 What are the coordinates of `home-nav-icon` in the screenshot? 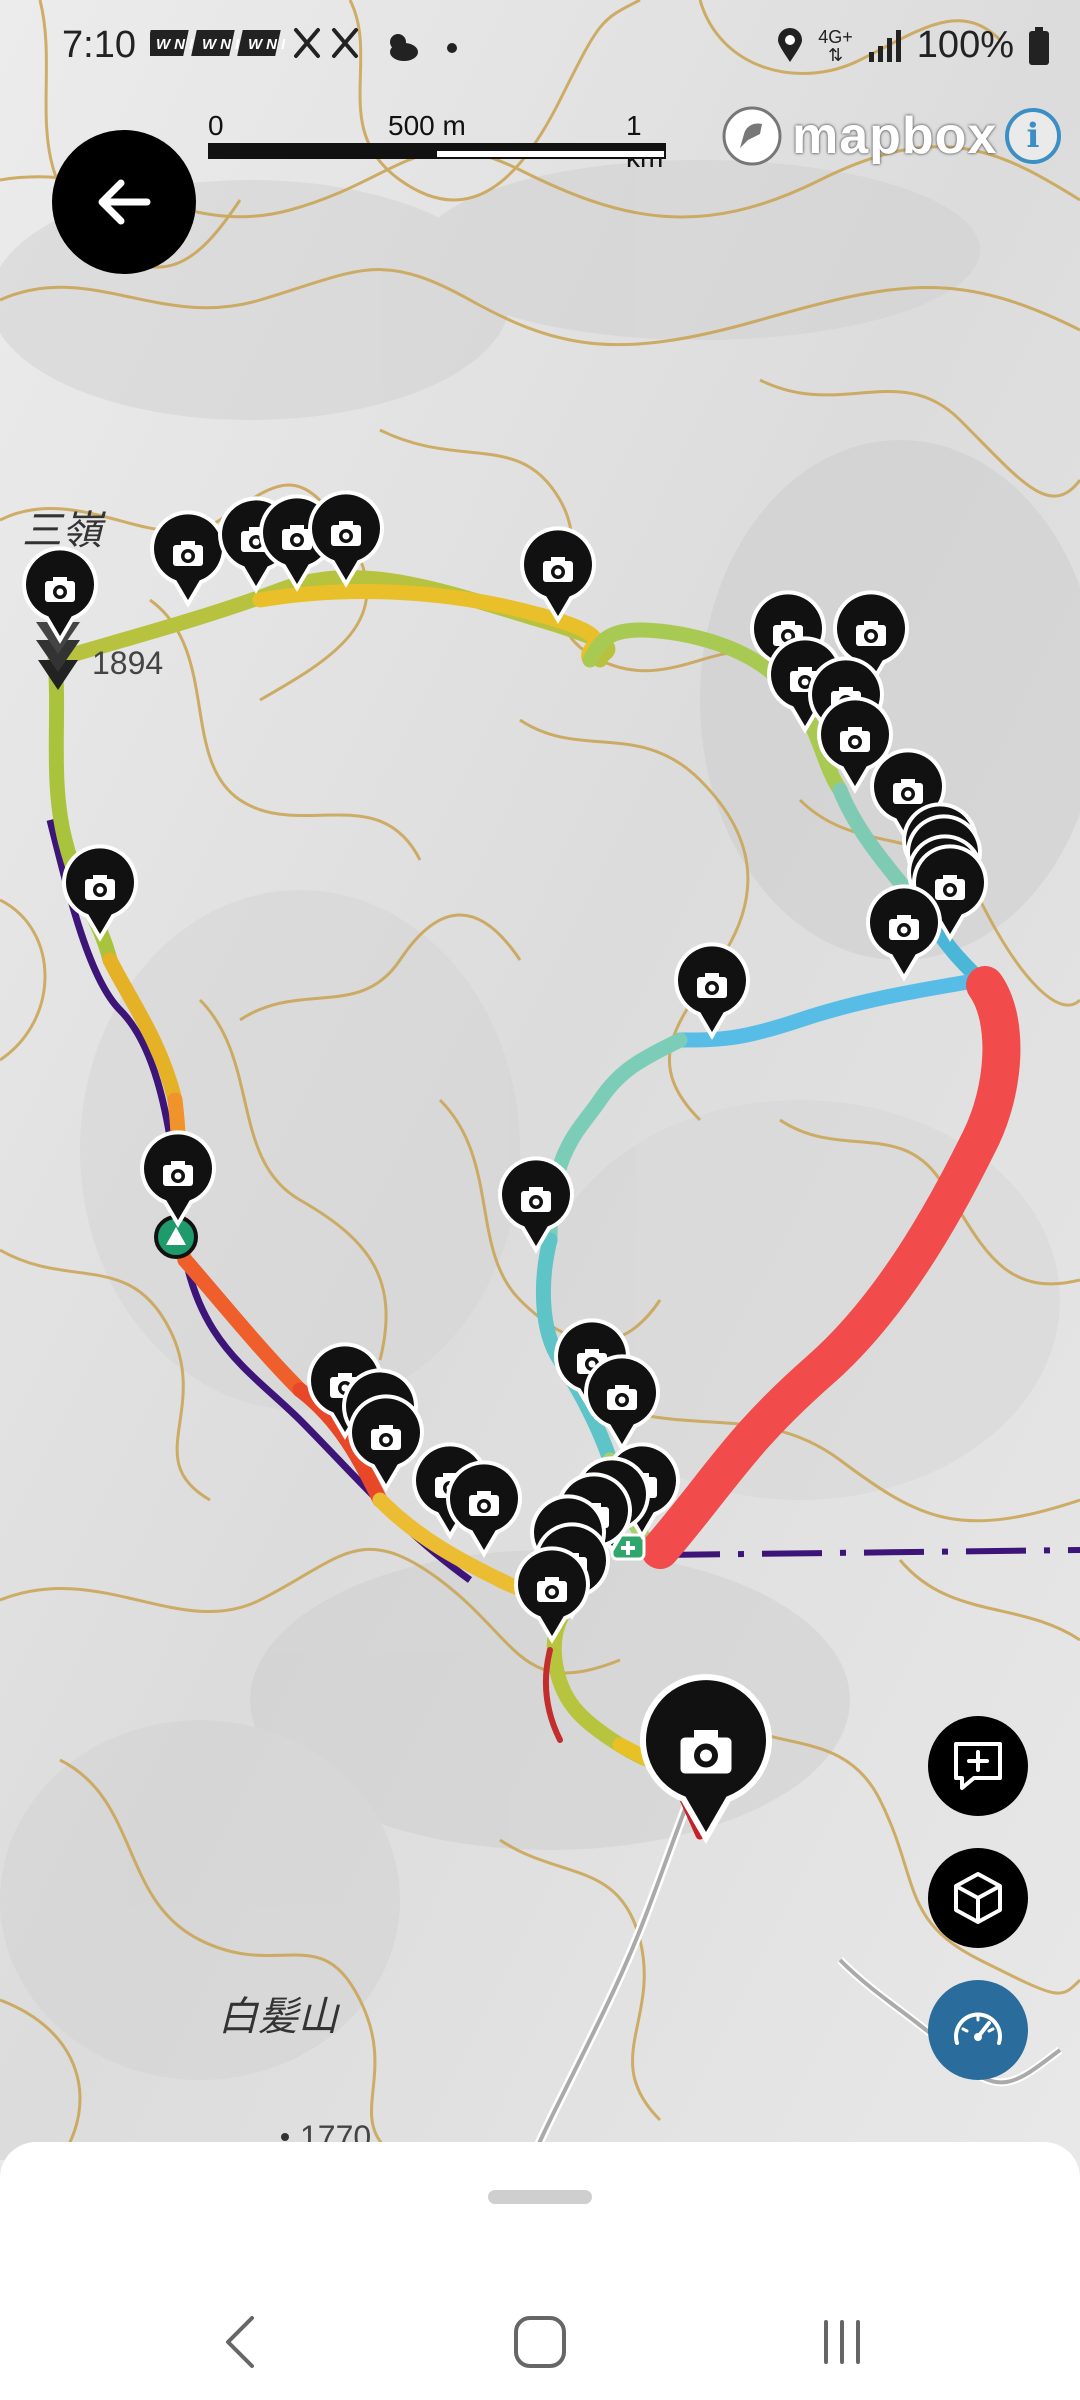 It's located at (540, 2342).